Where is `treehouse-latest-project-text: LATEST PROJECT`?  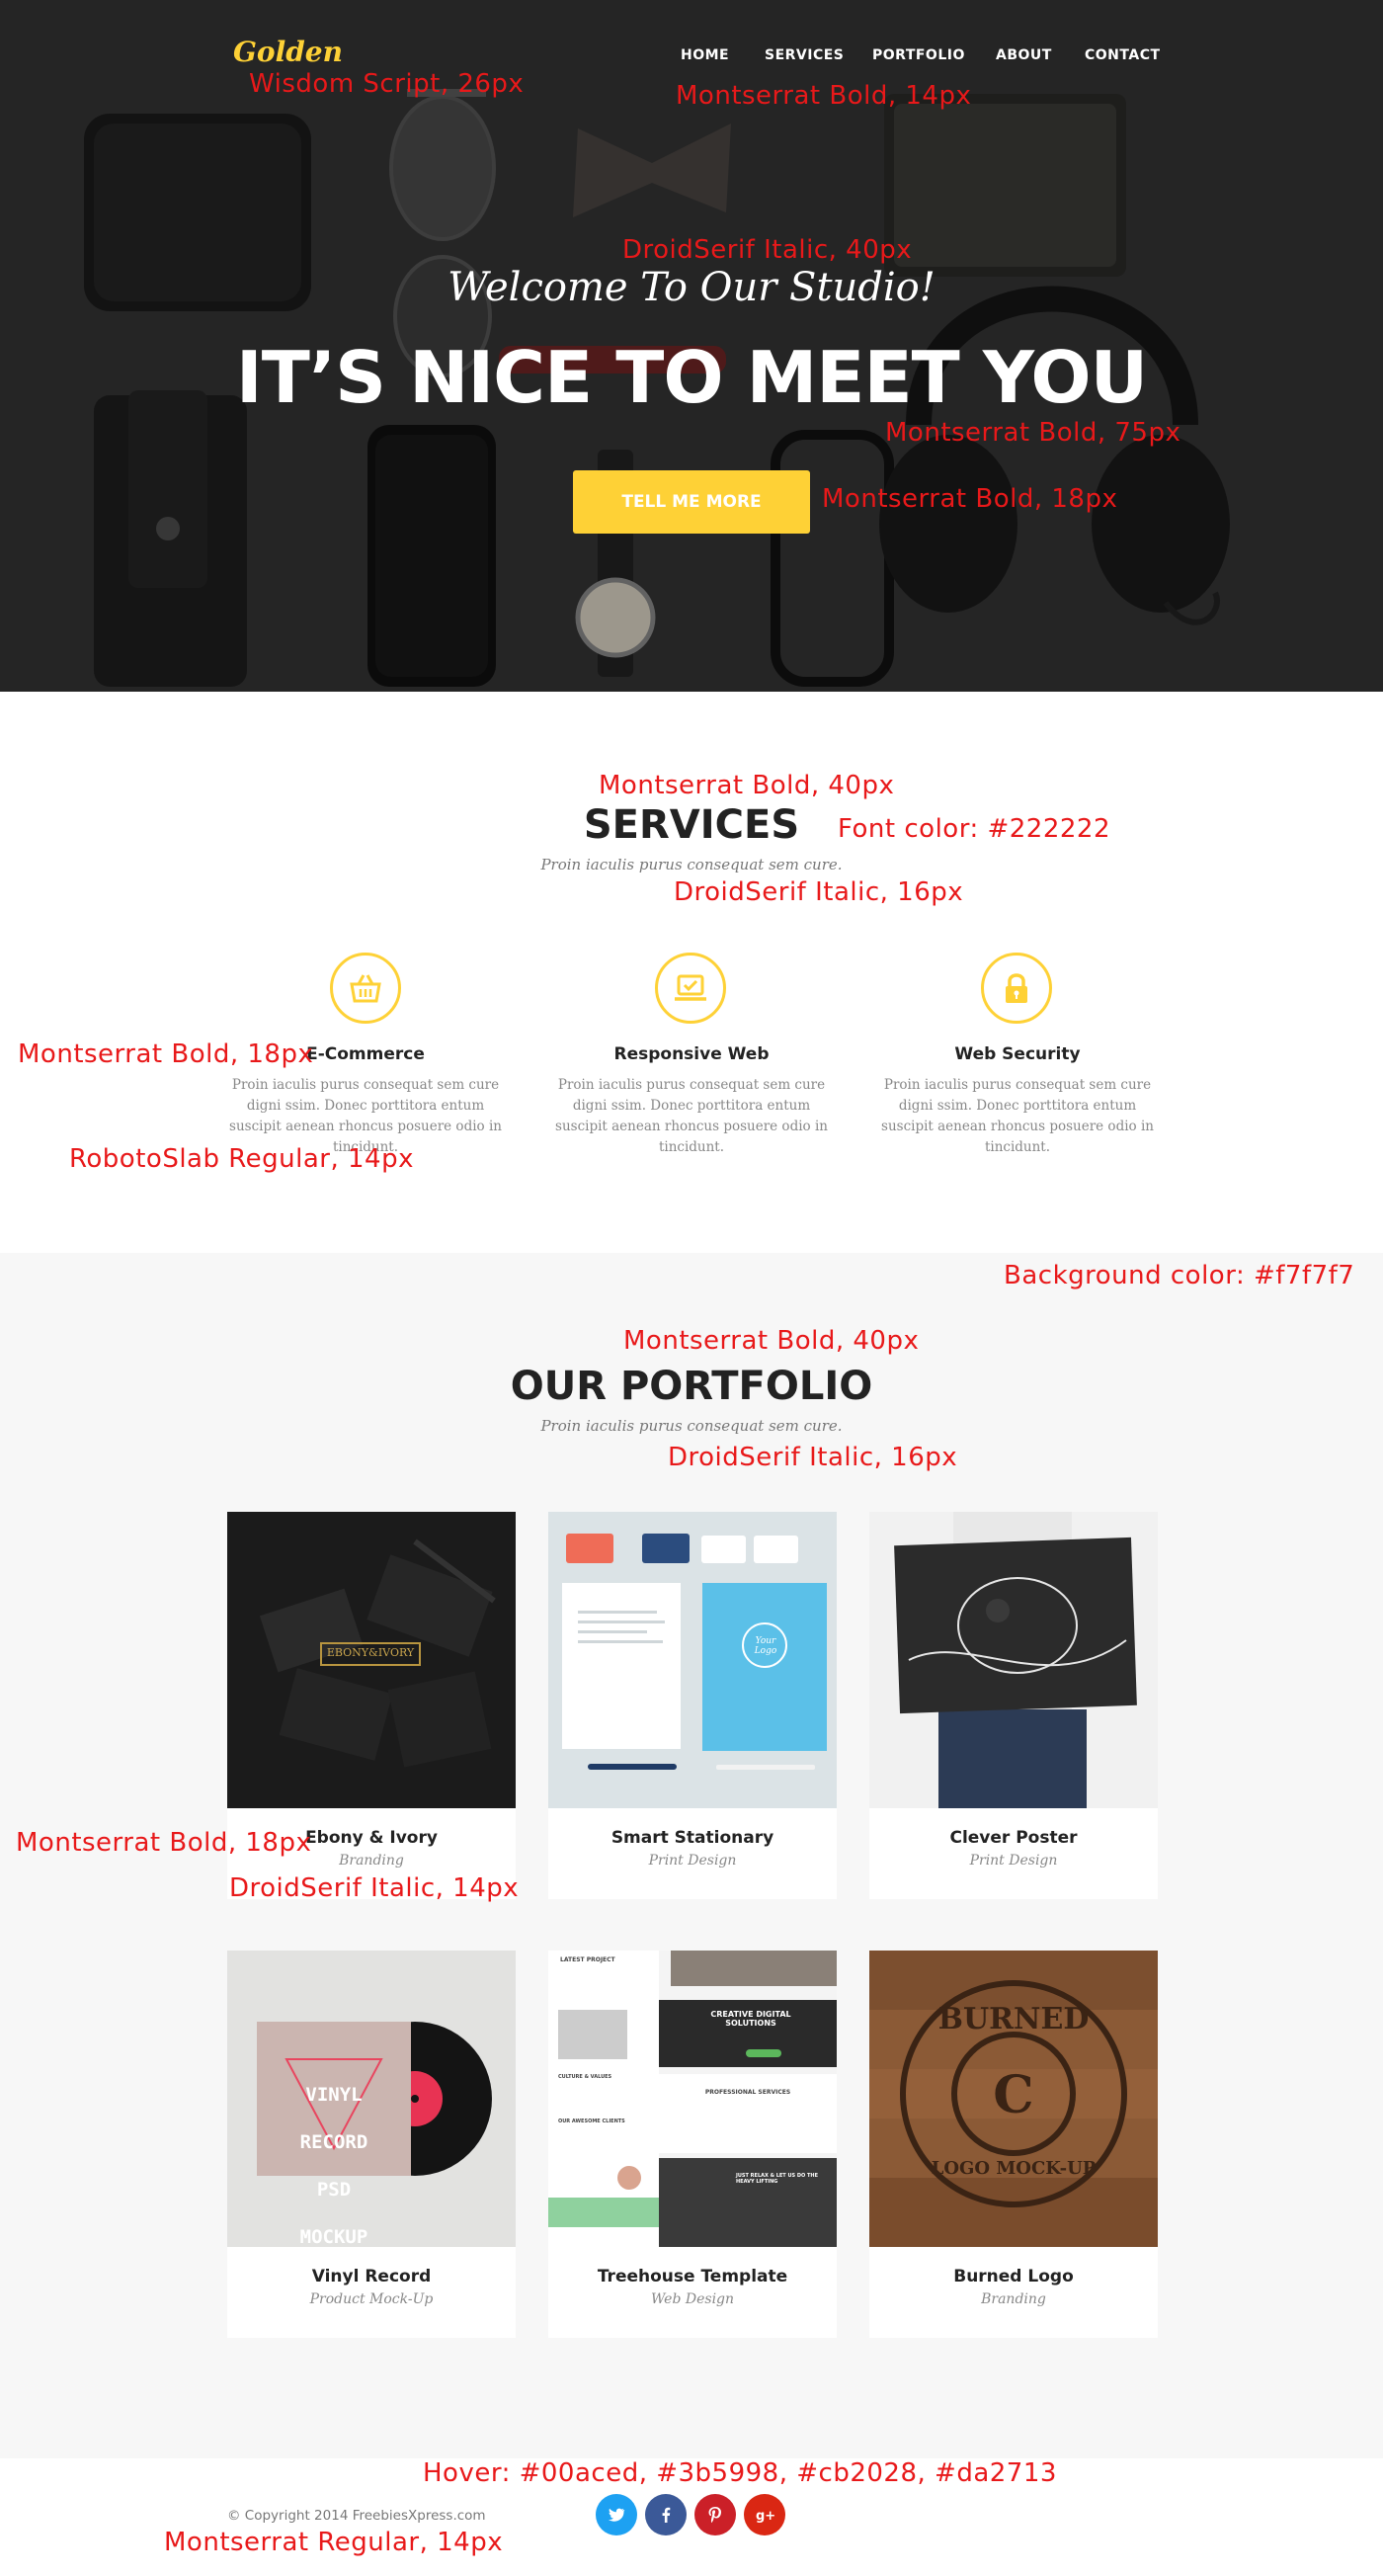 treehouse-latest-project-text: LATEST PROJECT is located at coordinates (587, 1959).